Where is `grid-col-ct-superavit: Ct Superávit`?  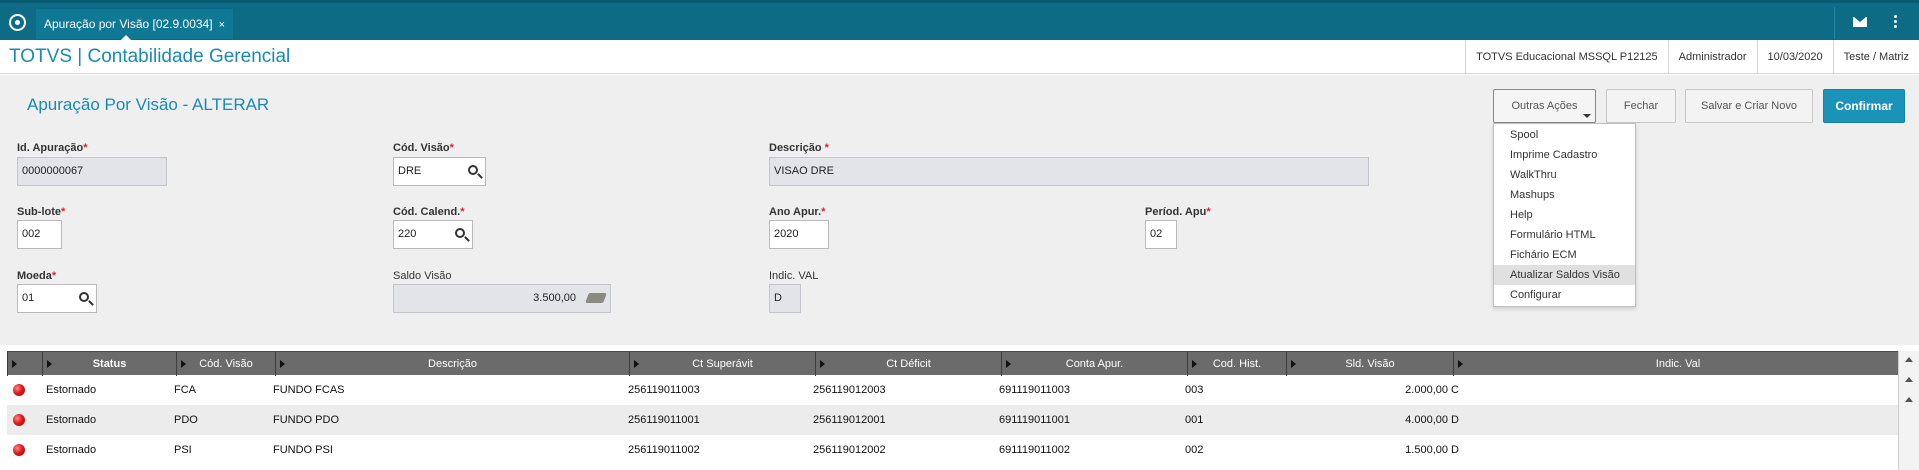
grid-col-ct-superavit: Ct Superávit is located at coordinates (722, 364).